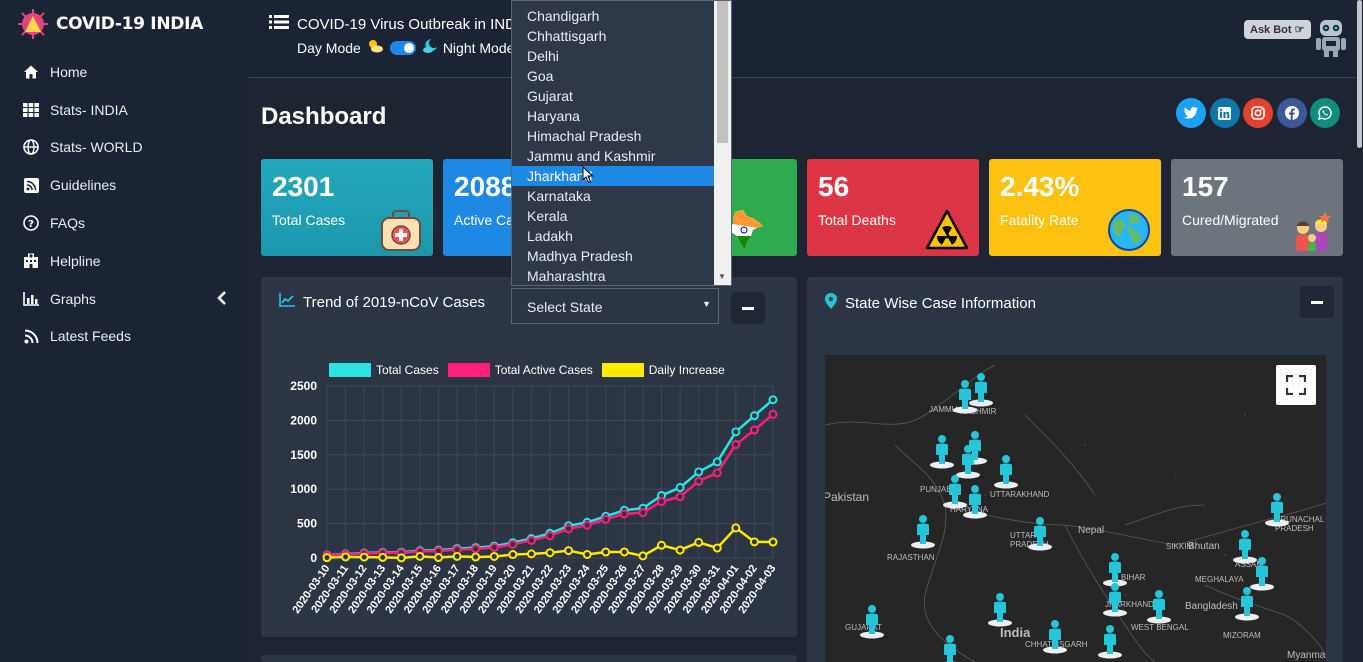  I want to click on state-option: Maharashtra, so click(613, 275).